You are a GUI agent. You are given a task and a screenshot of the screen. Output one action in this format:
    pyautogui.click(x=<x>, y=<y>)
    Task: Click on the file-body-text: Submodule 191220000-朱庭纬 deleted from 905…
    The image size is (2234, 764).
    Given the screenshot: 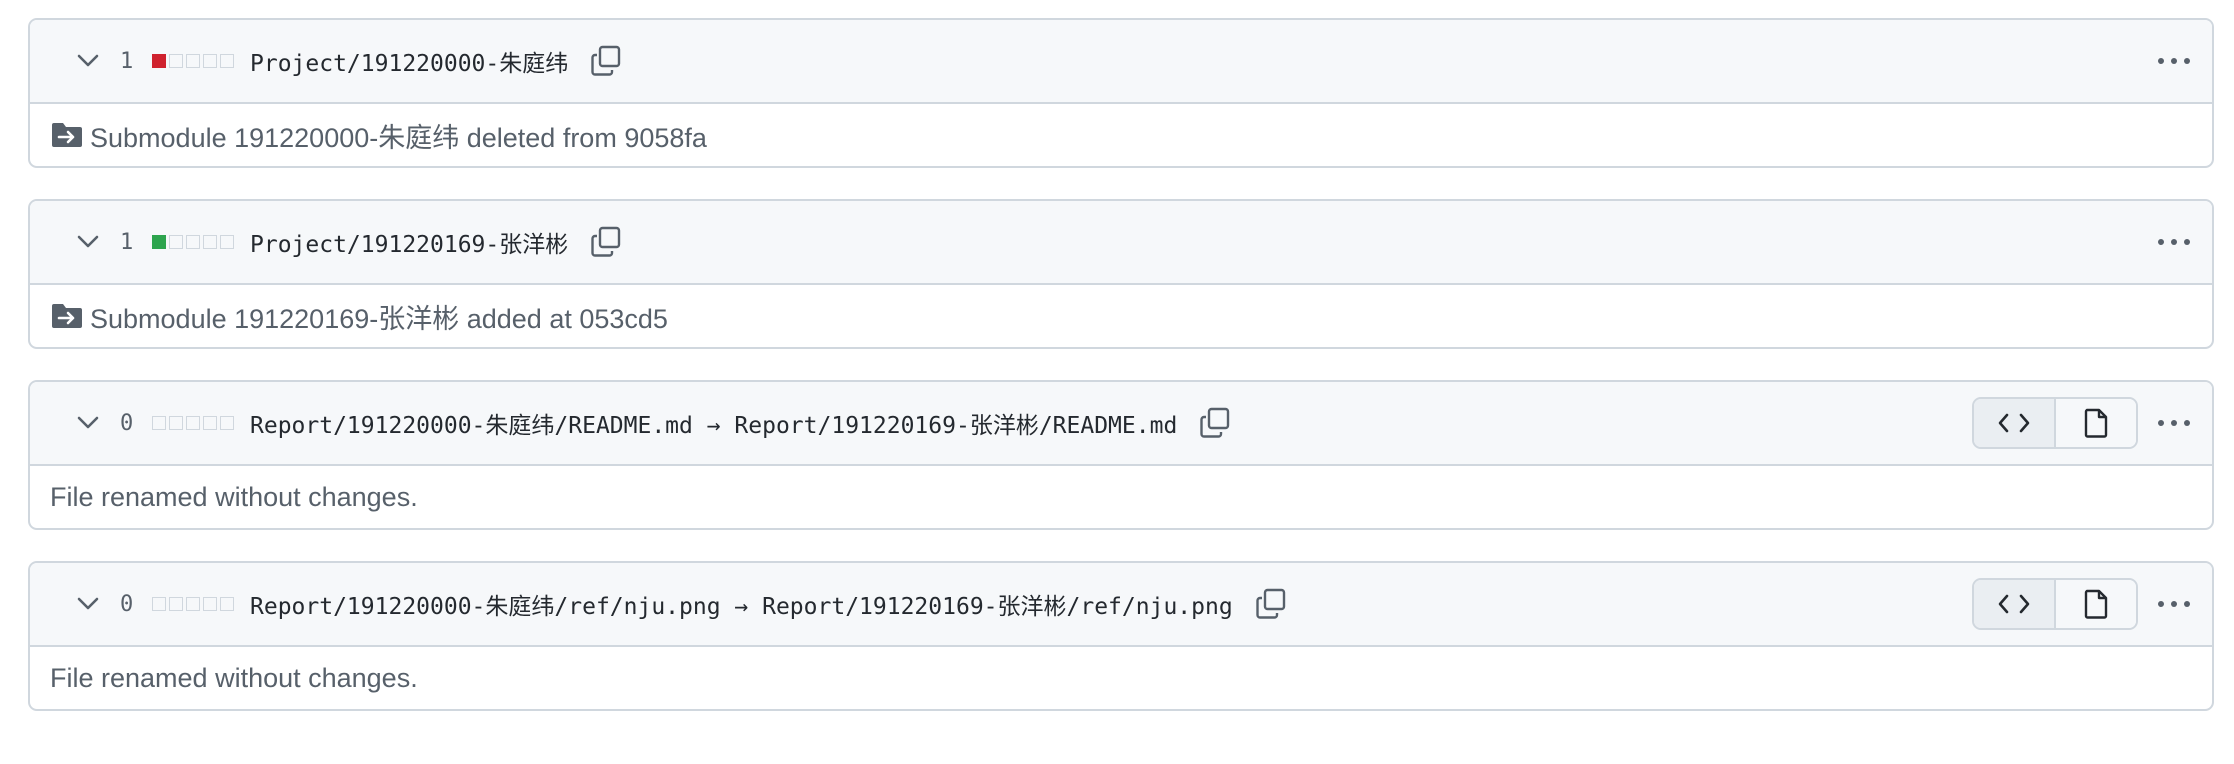 What is the action you would take?
    pyautogui.click(x=398, y=137)
    